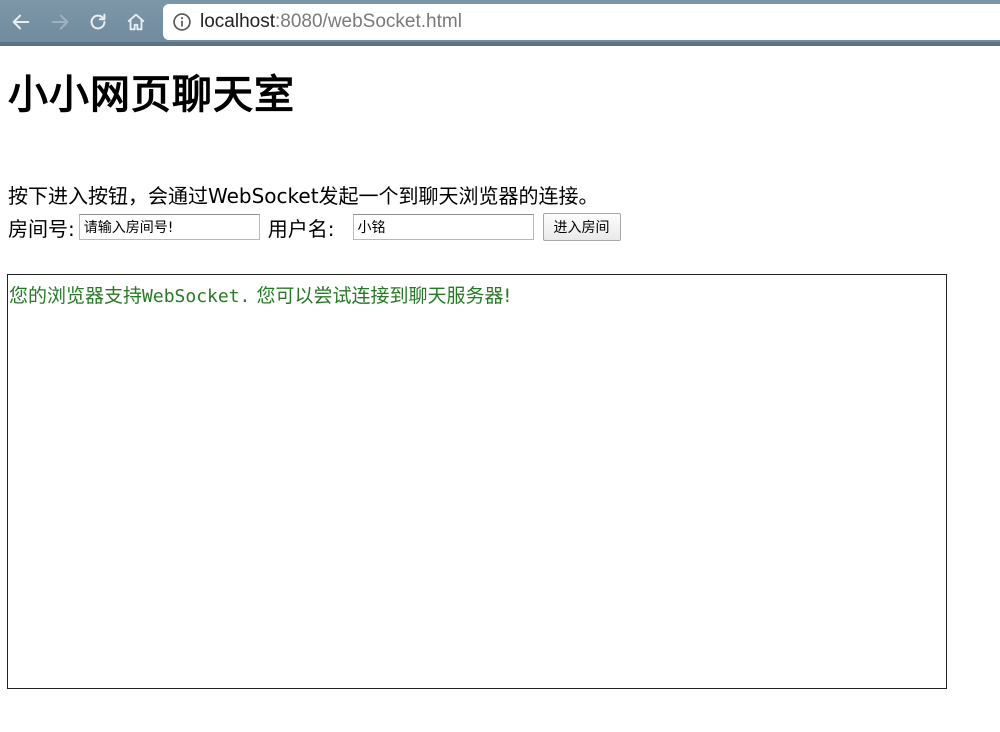 The width and height of the screenshot is (1000, 732). I want to click on page-title: 小小网页聊天室, so click(151, 91).